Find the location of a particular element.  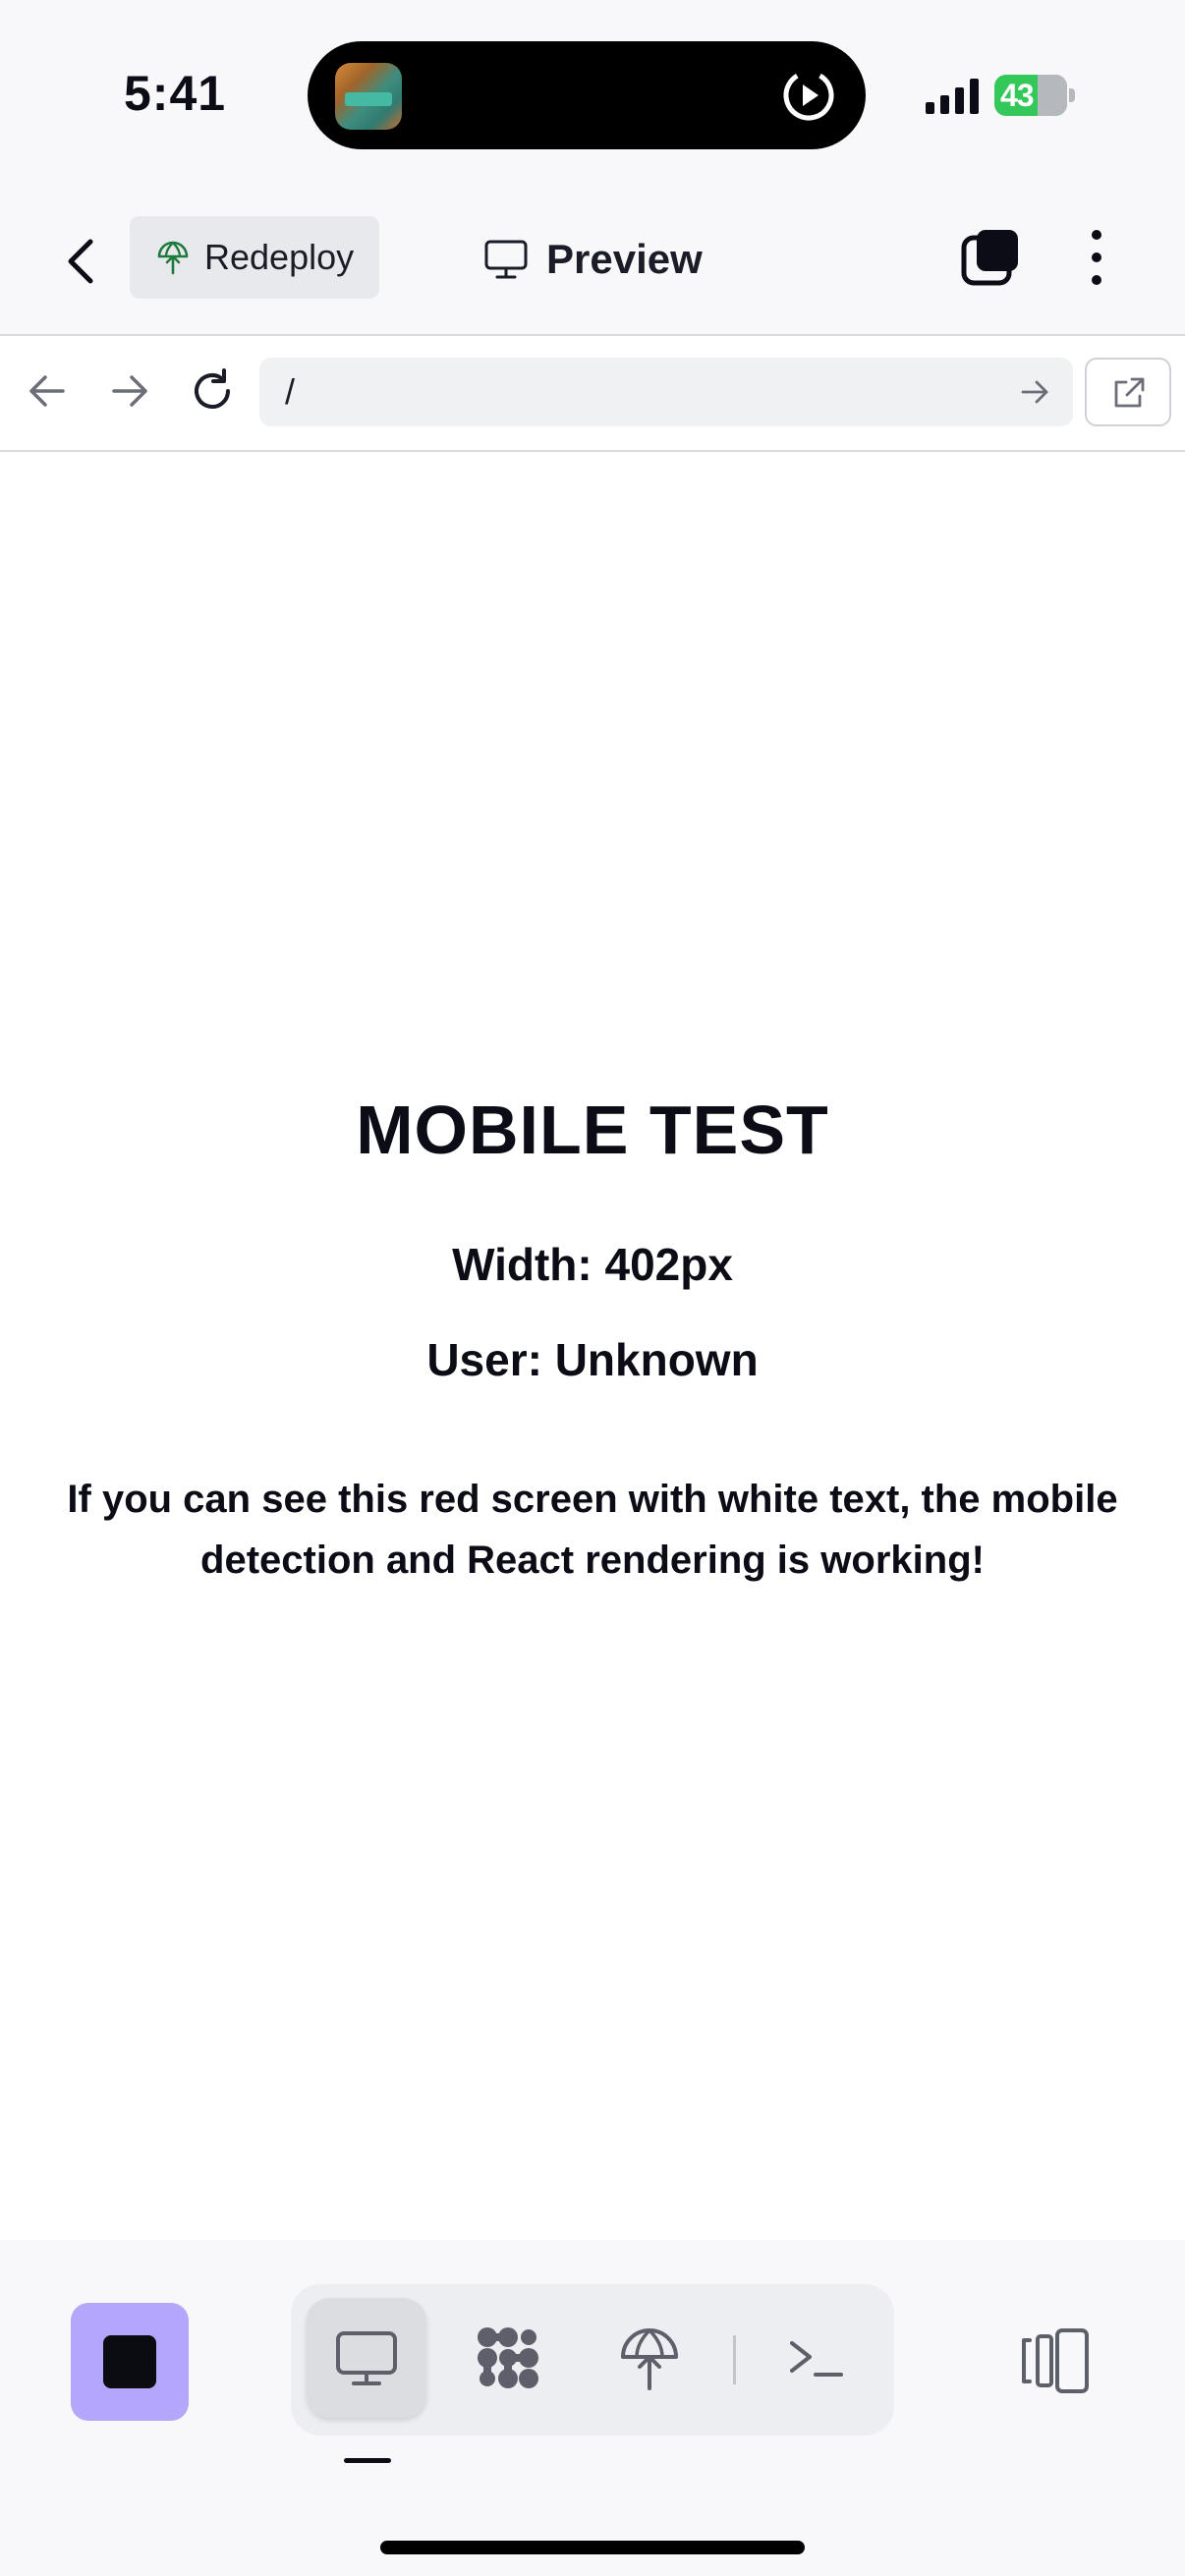

arrow-right-icon is located at coordinates (130, 391).